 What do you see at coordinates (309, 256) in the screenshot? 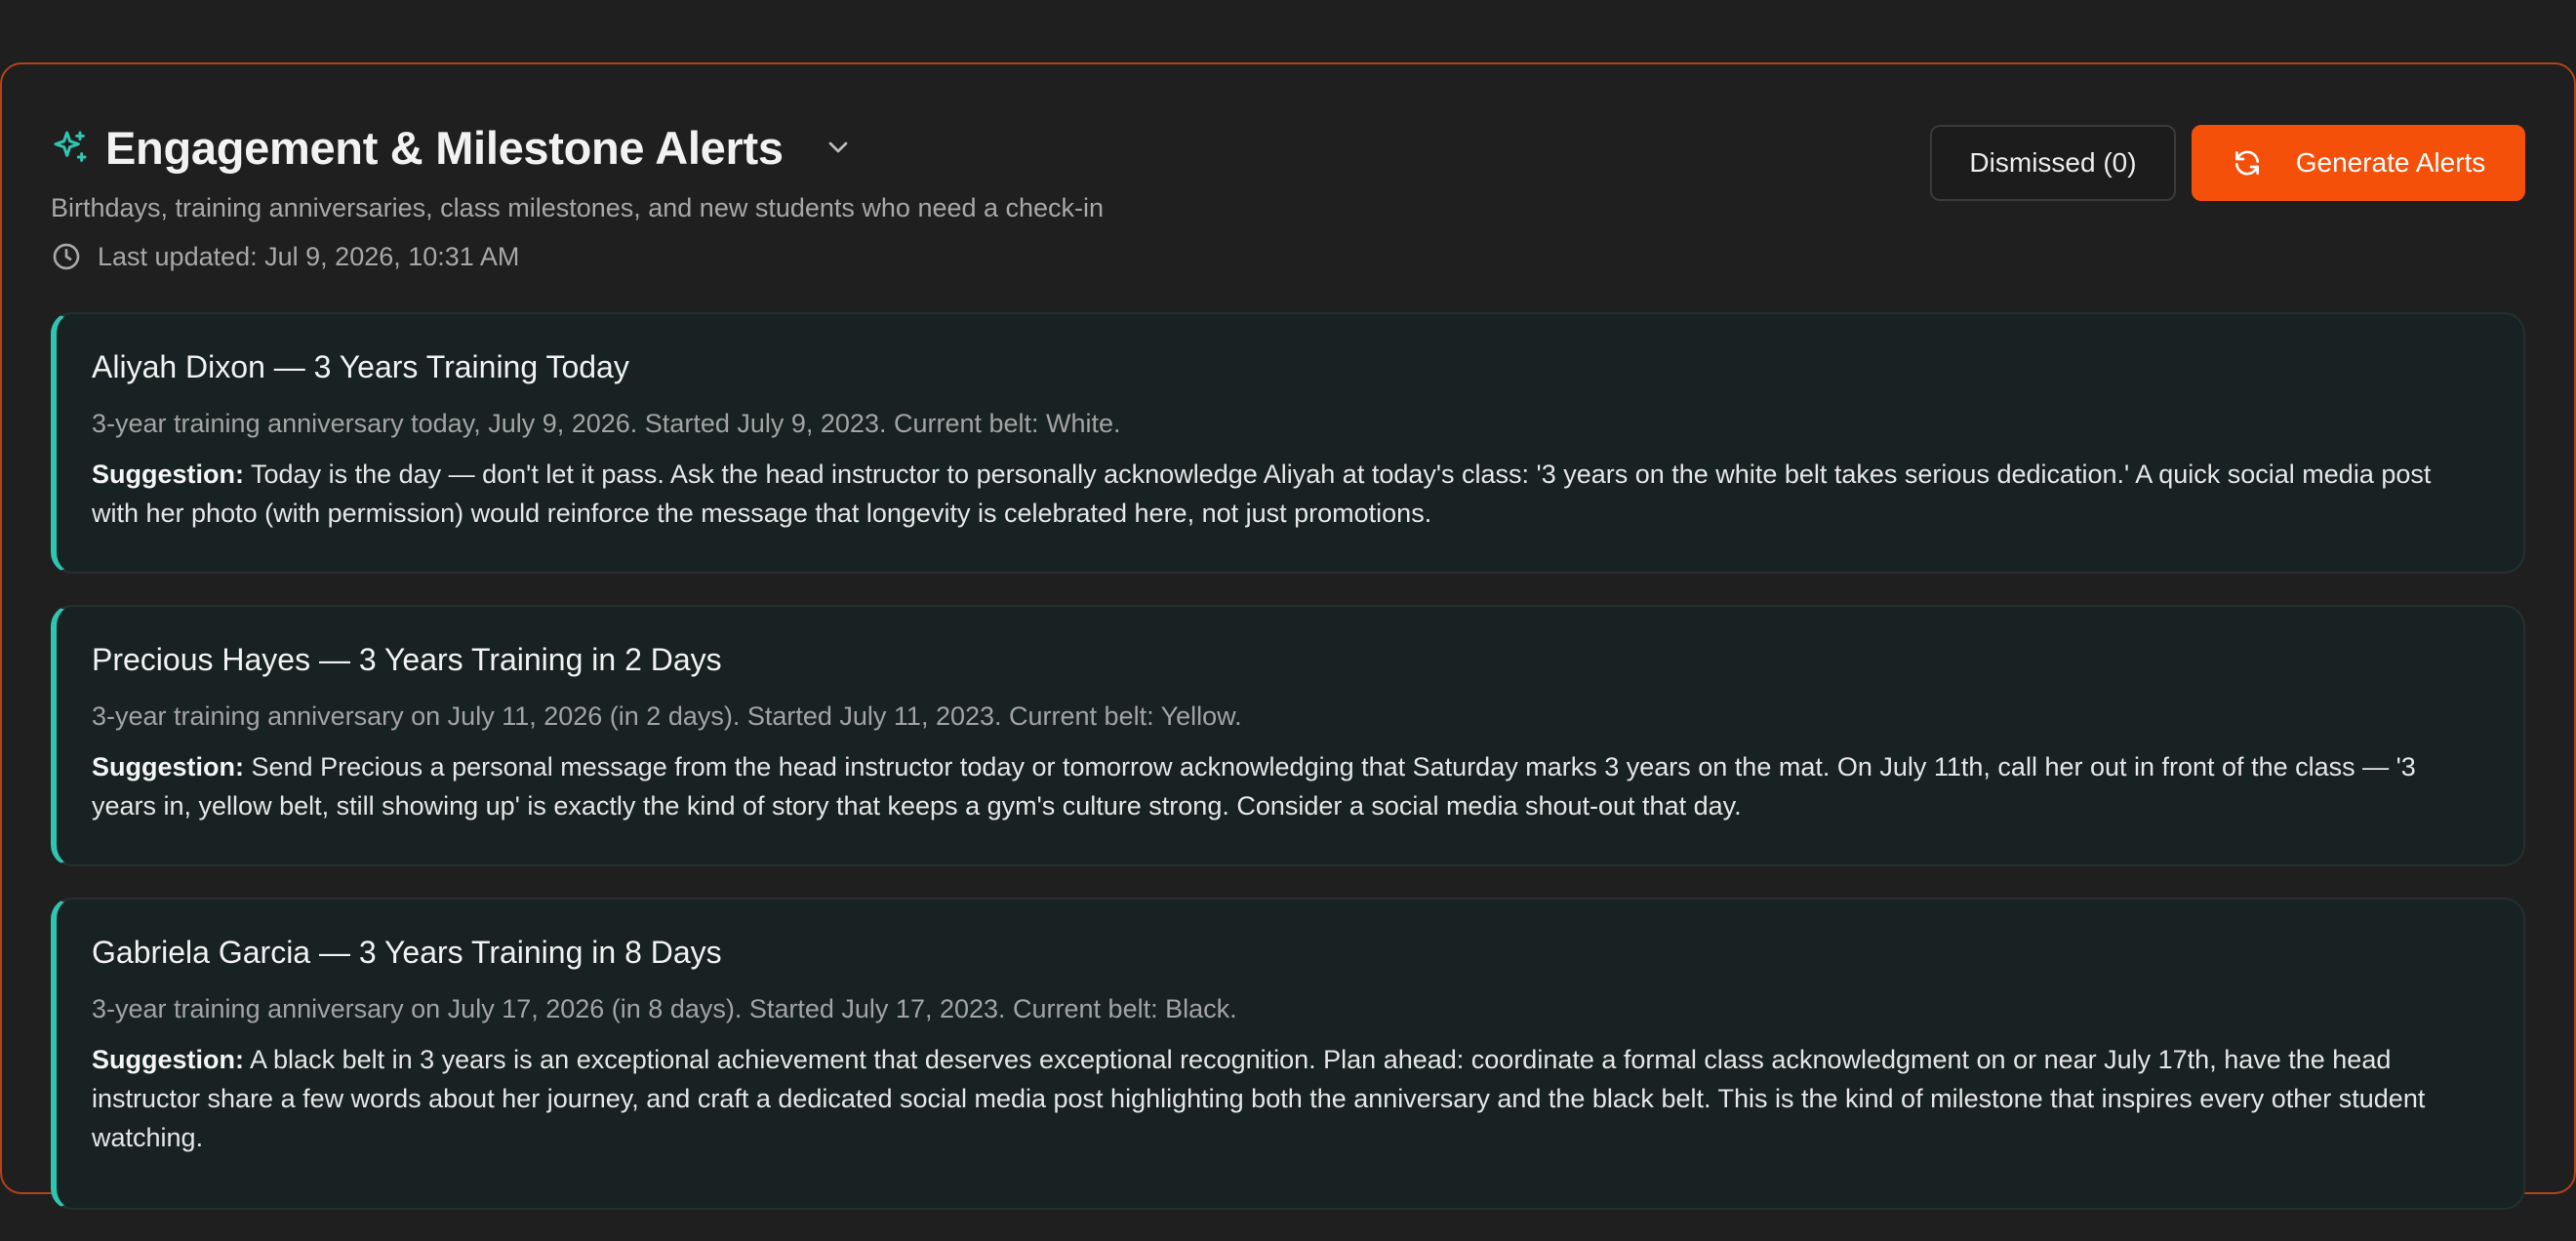
I see `last-updated-text: Last updated: Jul 9, 2026, 10:31 AM` at bounding box center [309, 256].